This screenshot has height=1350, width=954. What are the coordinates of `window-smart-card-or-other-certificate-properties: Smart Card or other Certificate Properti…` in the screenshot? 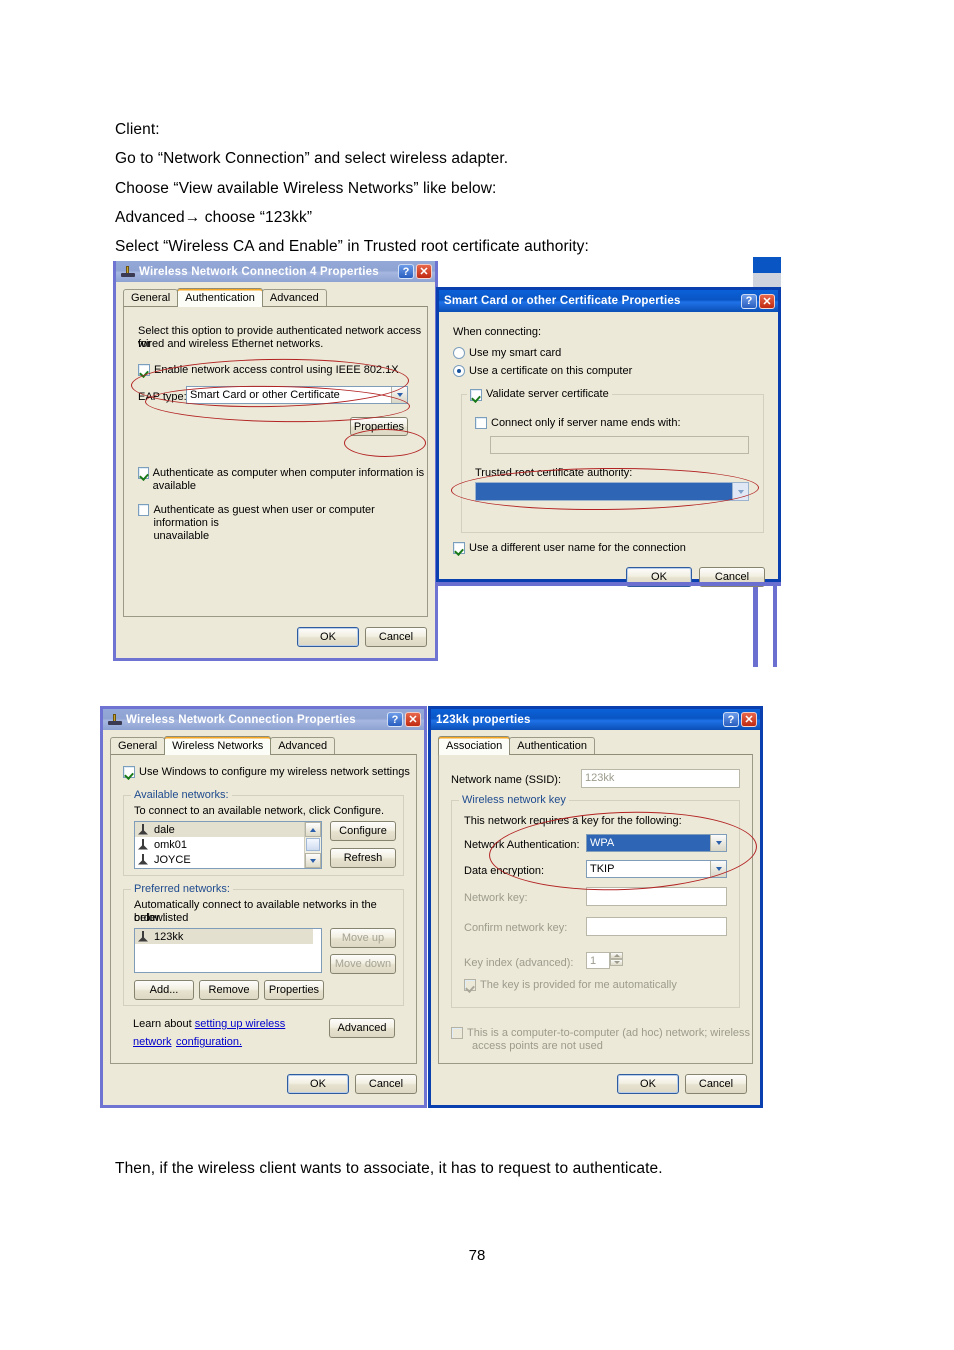 It's located at (608, 437).